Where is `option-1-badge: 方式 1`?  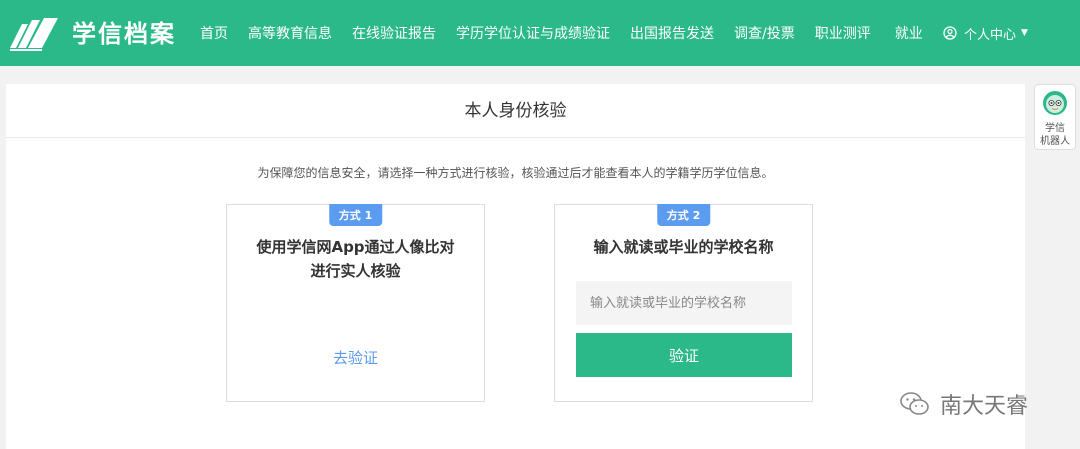 option-1-badge: 方式 1 is located at coordinates (355, 215).